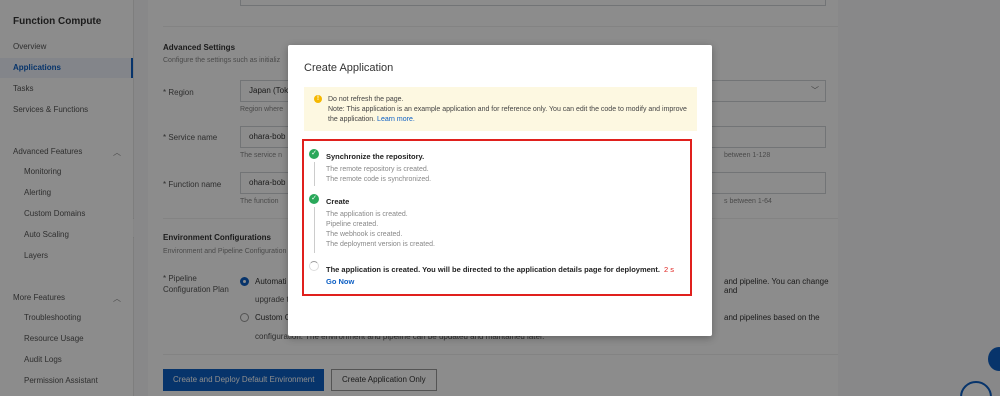  I want to click on step2-title: Create, so click(338, 201).